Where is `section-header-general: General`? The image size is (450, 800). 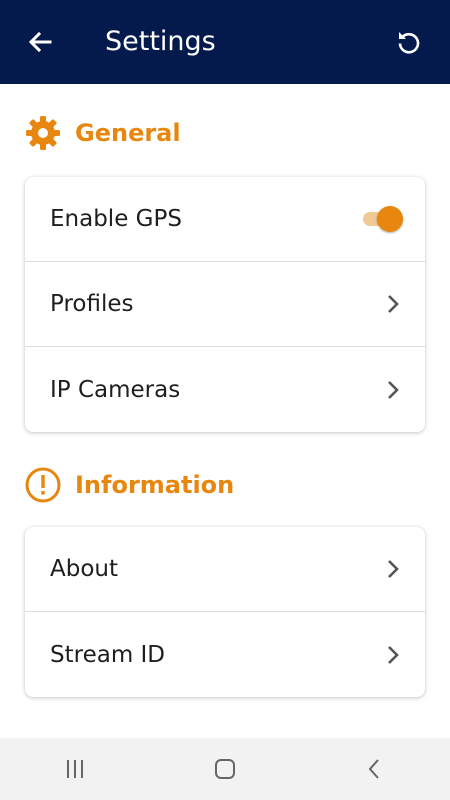 section-header-general: General is located at coordinates (102, 133).